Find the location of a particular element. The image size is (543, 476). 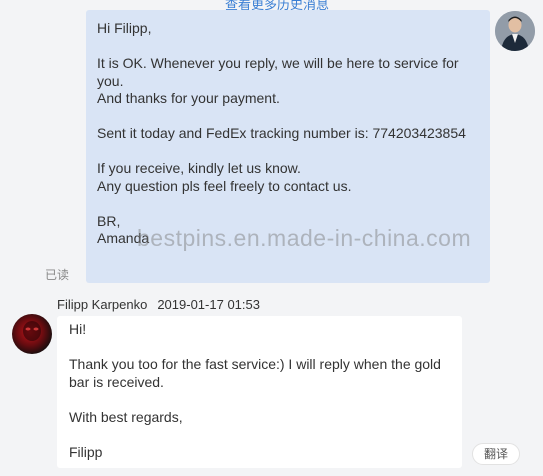

read-status: 已读 is located at coordinates (57, 275).